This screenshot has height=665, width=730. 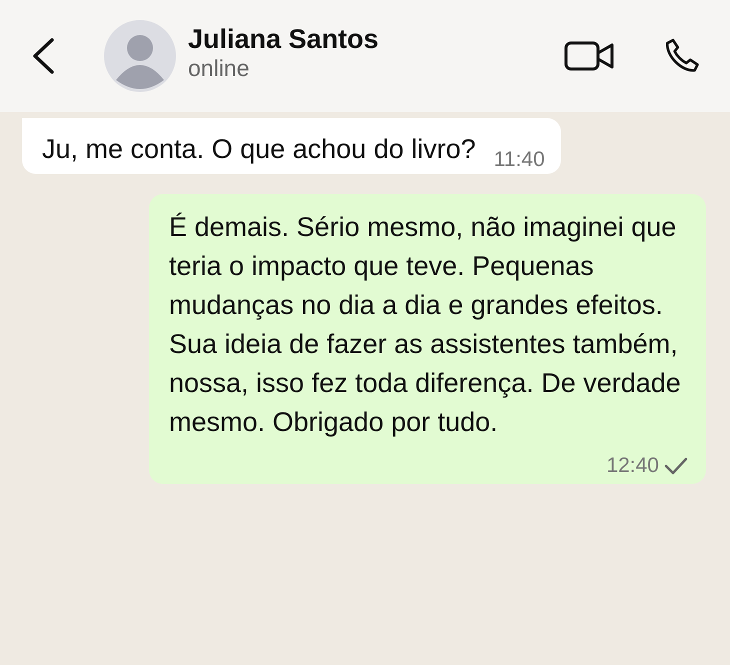 What do you see at coordinates (519, 160) in the screenshot?
I see `message-time: 11:40` at bounding box center [519, 160].